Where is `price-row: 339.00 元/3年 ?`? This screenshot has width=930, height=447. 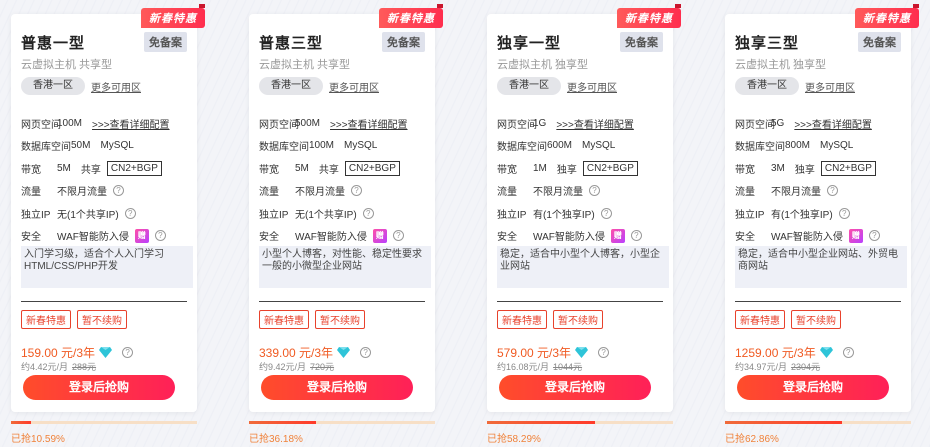
price-row: 339.00 元/3年 ? is located at coordinates (315, 352).